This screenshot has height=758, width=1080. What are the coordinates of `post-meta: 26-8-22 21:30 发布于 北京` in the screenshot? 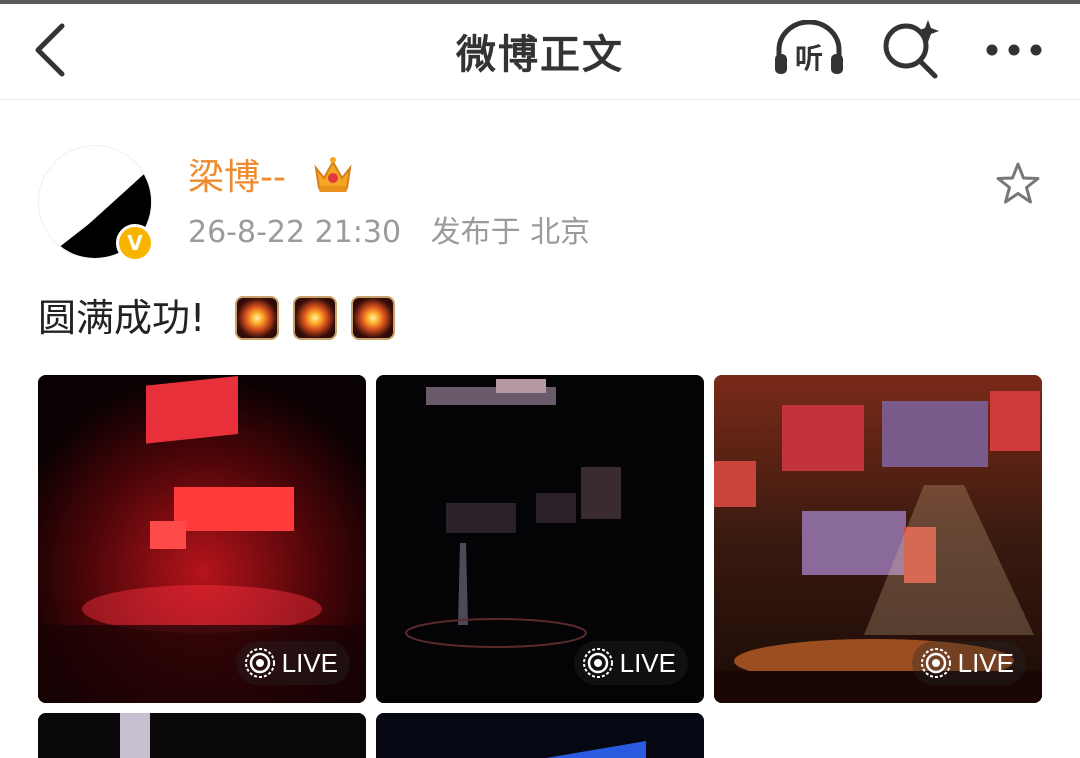 It's located at (389, 233).